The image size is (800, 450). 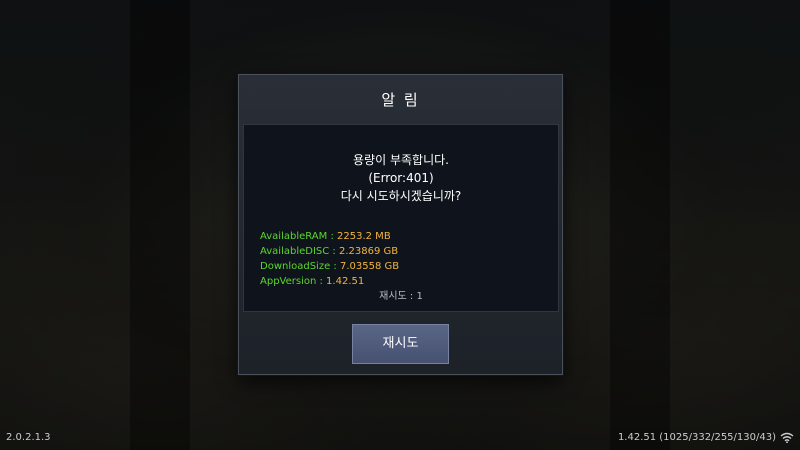 What do you see at coordinates (293, 281) in the screenshot?
I see `info-key: AppVersion :` at bounding box center [293, 281].